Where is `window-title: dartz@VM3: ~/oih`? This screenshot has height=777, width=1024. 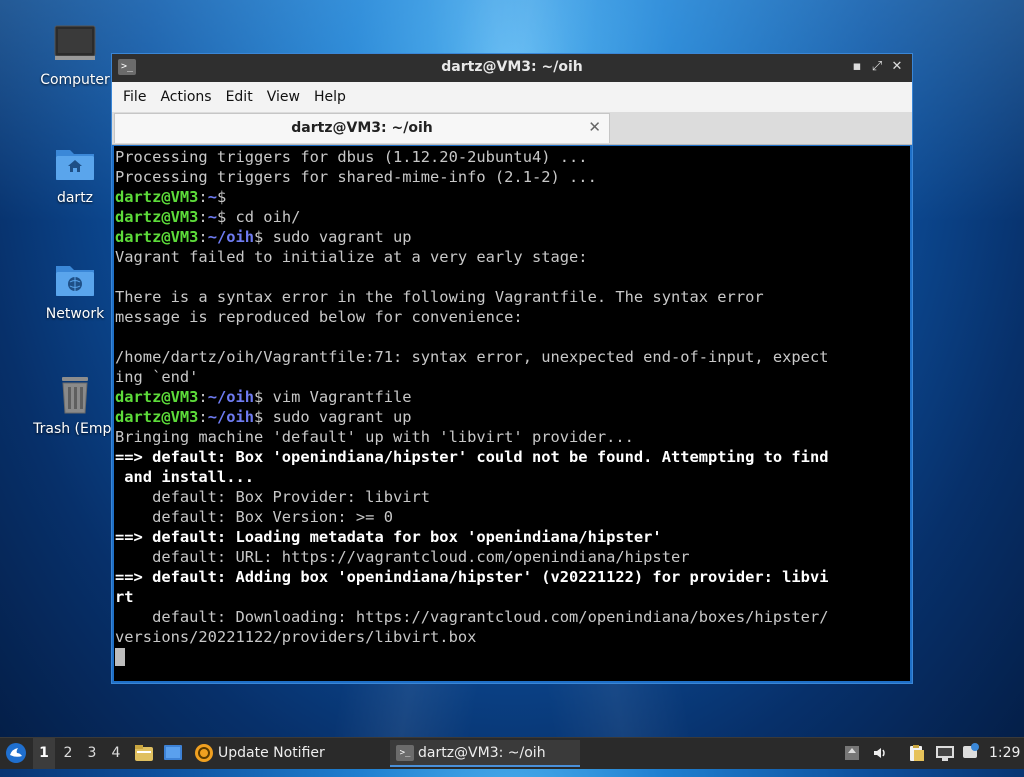 window-title: dartz@VM3: ~/oih is located at coordinates (512, 67).